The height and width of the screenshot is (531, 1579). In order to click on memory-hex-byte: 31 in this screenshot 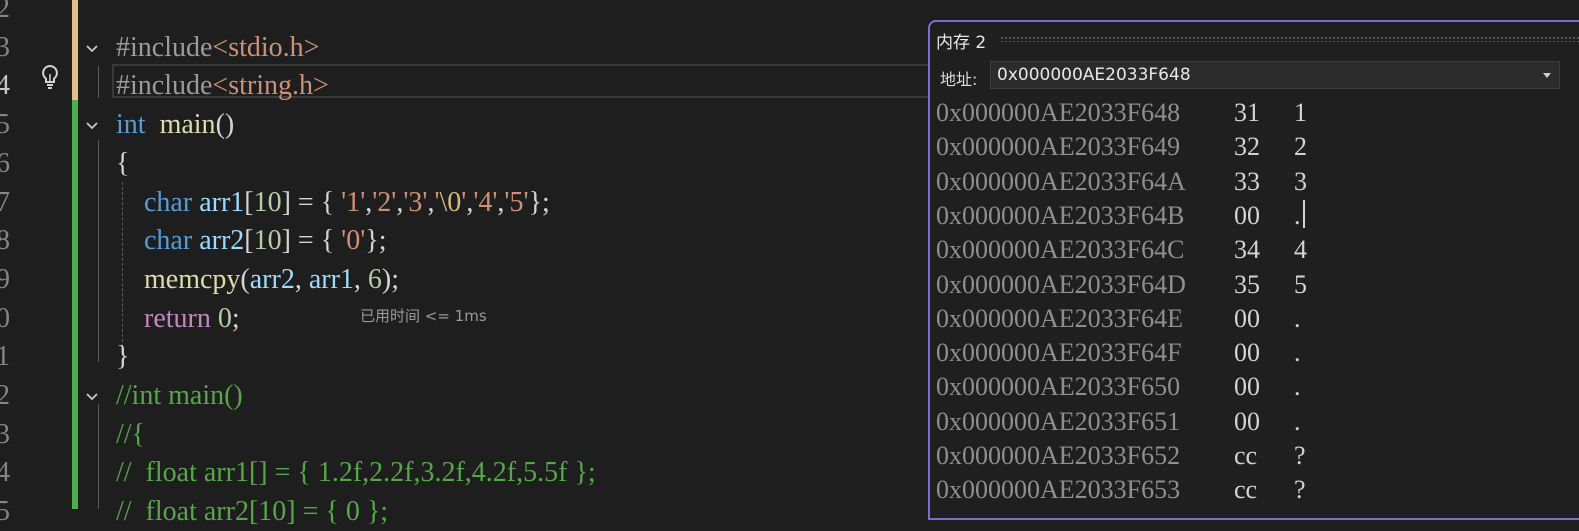, I will do `click(1264, 113)`.